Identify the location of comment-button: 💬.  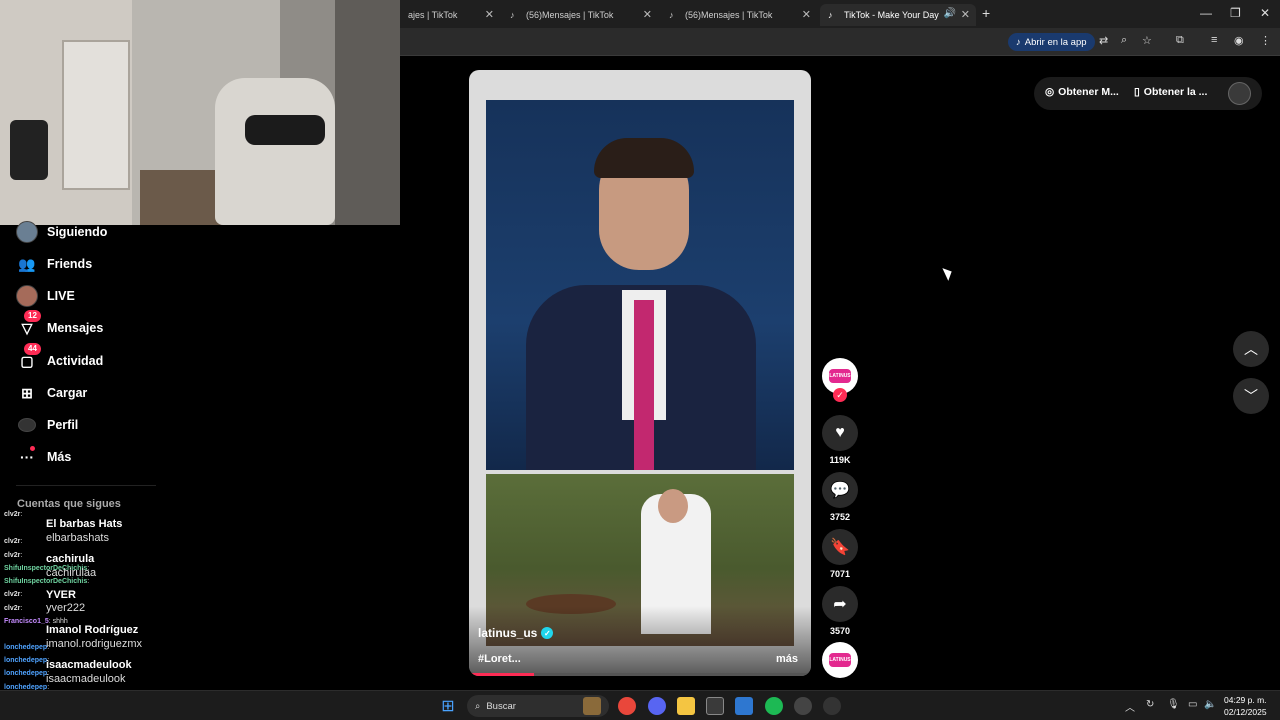
(840, 490).